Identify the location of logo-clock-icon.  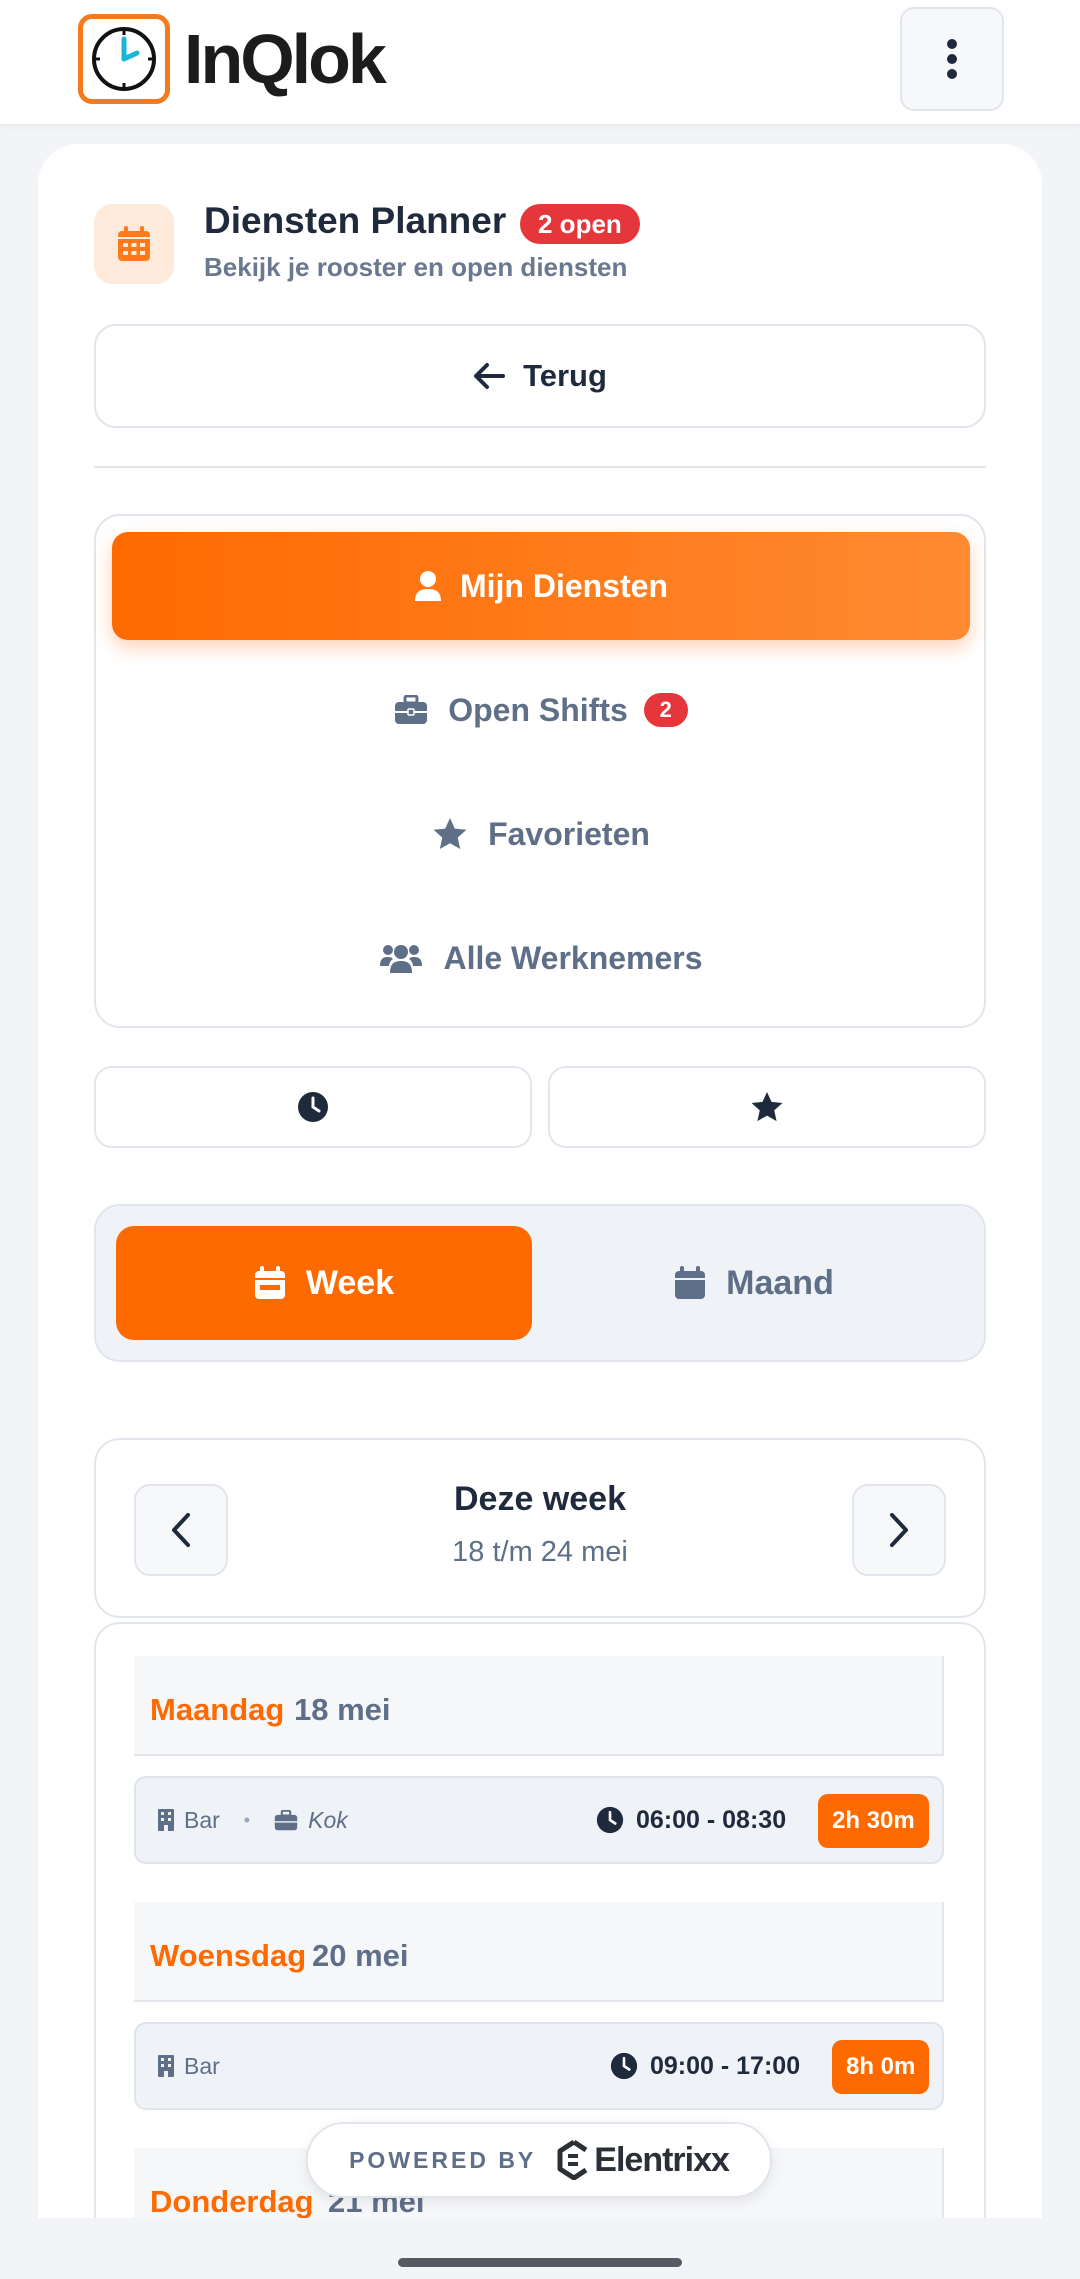
(124, 59).